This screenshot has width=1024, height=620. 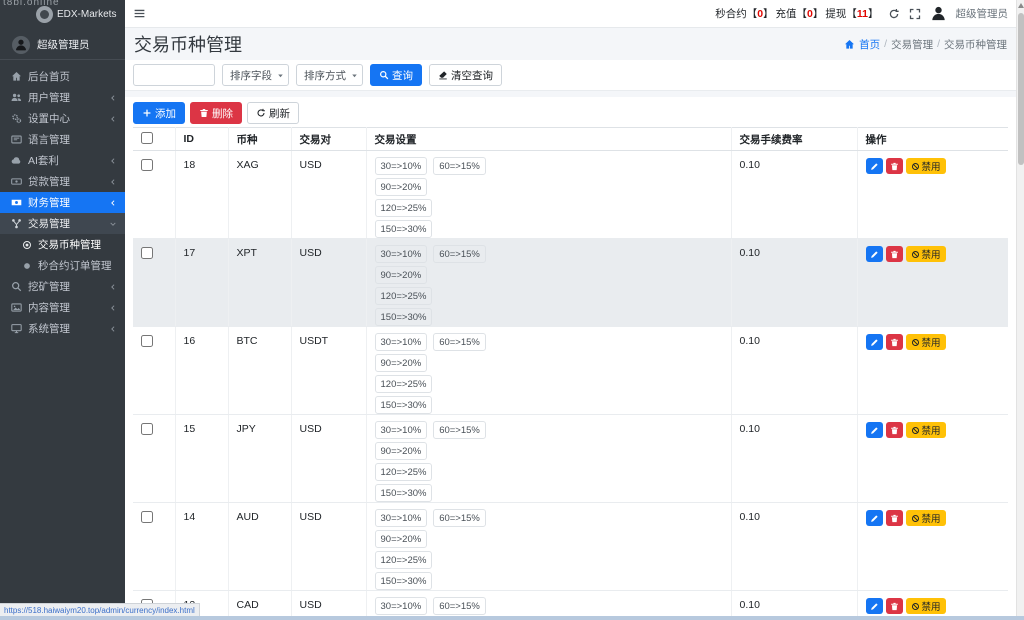 What do you see at coordinates (202, 139) in the screenshot?
I see `table-header-cell: ID` at bounding box center [202, 139].